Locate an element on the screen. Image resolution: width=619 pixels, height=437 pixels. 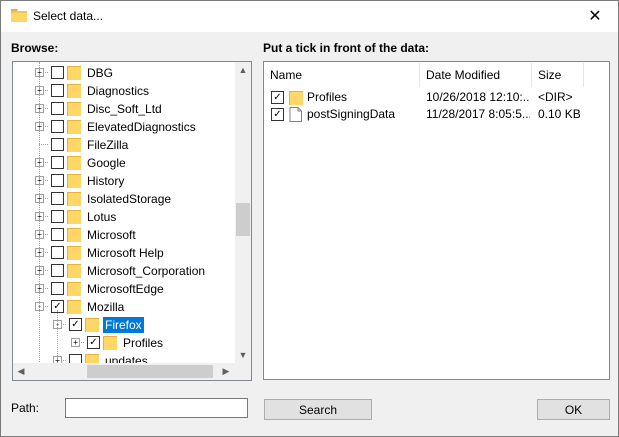
tree-item: FileZilla is located at coordinates (124, 145).